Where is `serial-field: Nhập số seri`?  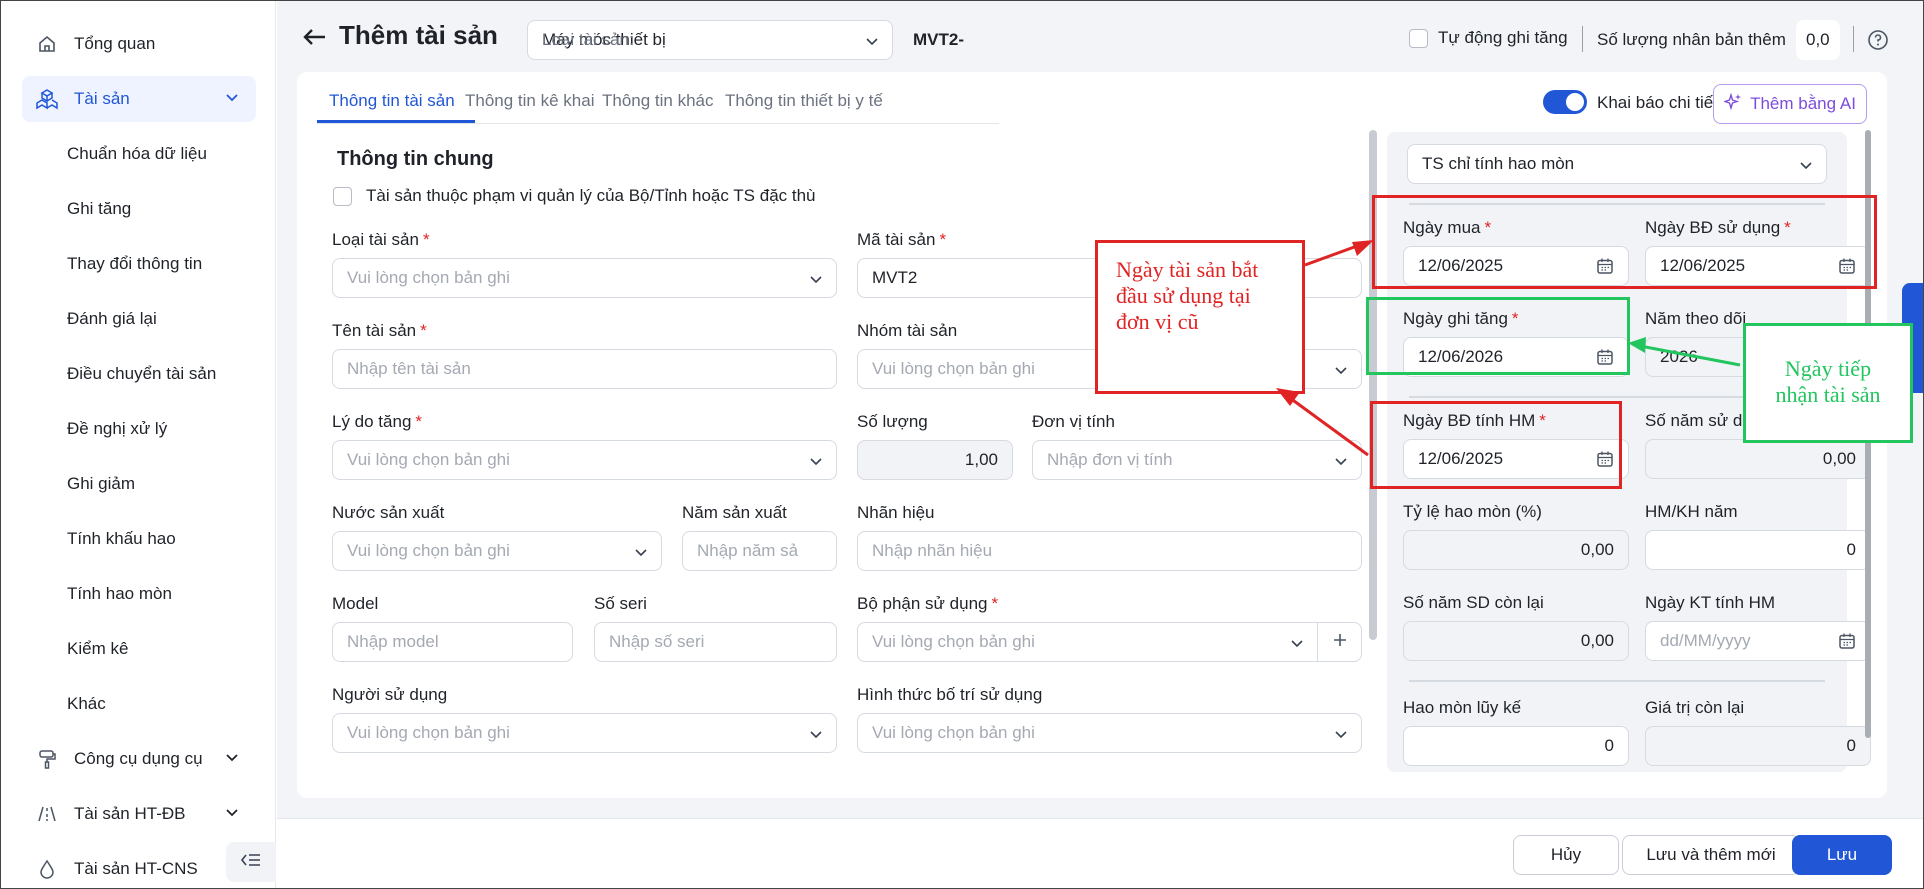 serial-field: Nhập số seri is located at coordinates (715, 642).